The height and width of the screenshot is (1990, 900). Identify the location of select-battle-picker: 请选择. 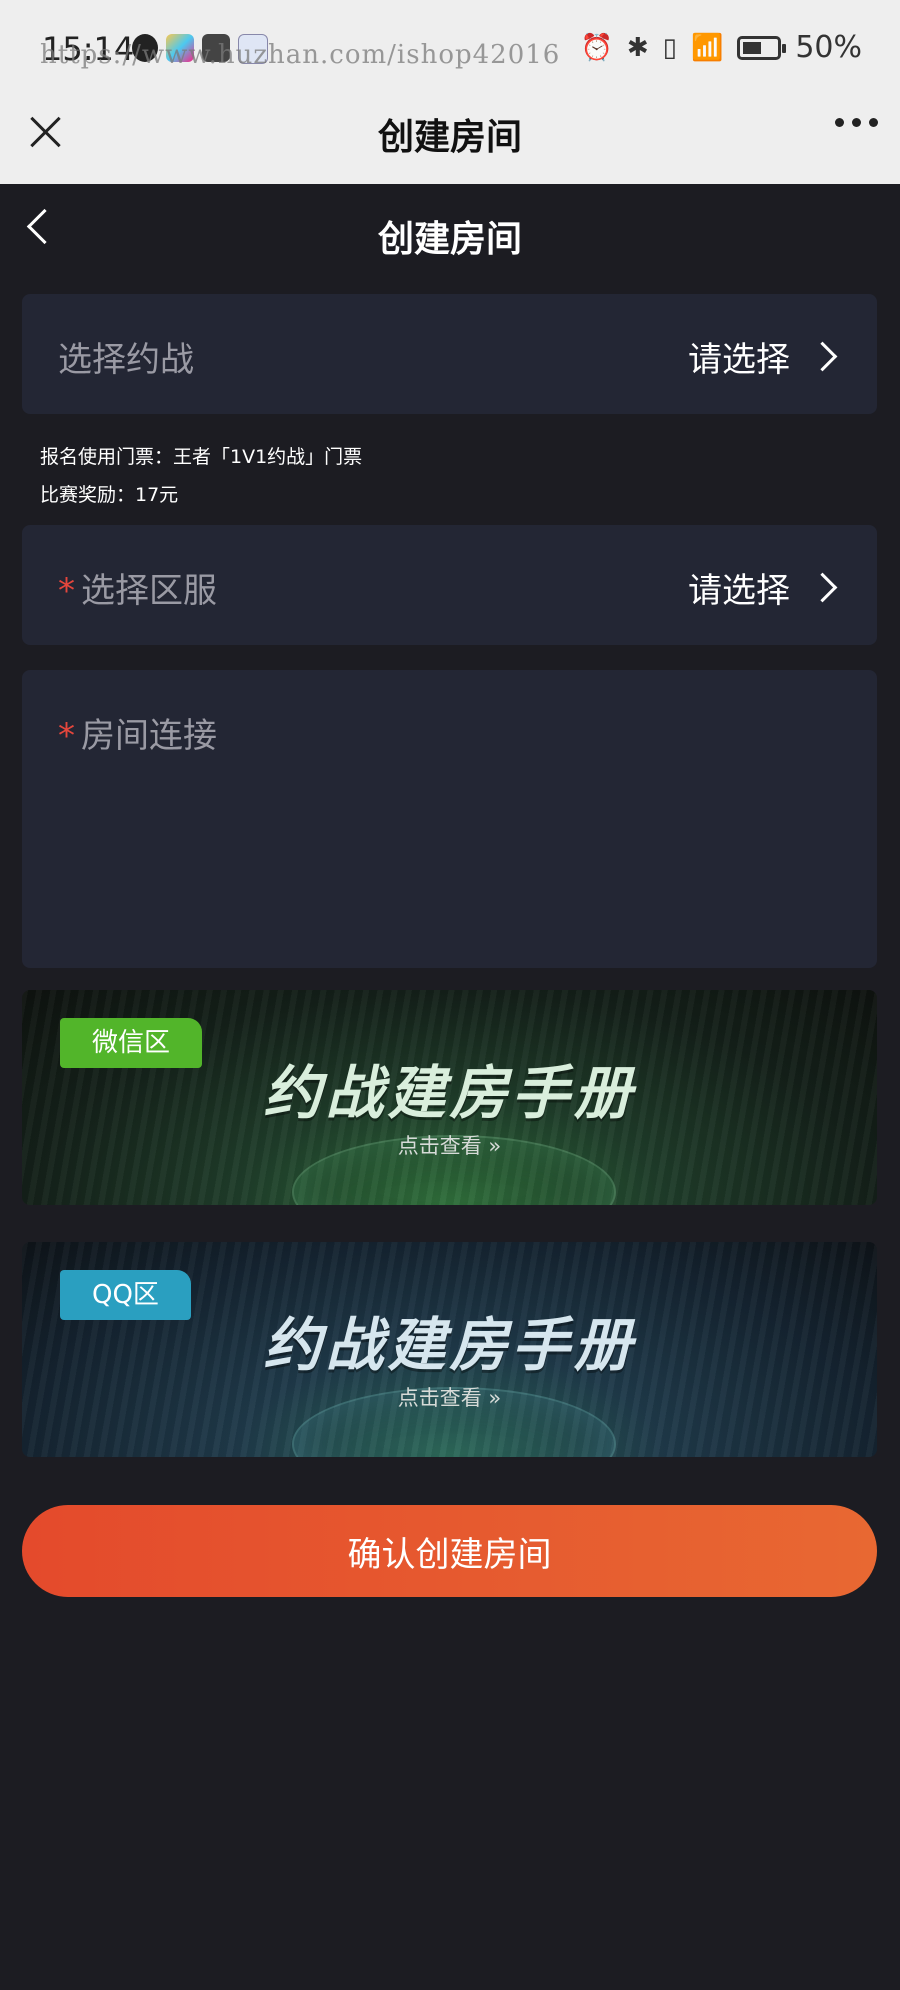
(763, 356).